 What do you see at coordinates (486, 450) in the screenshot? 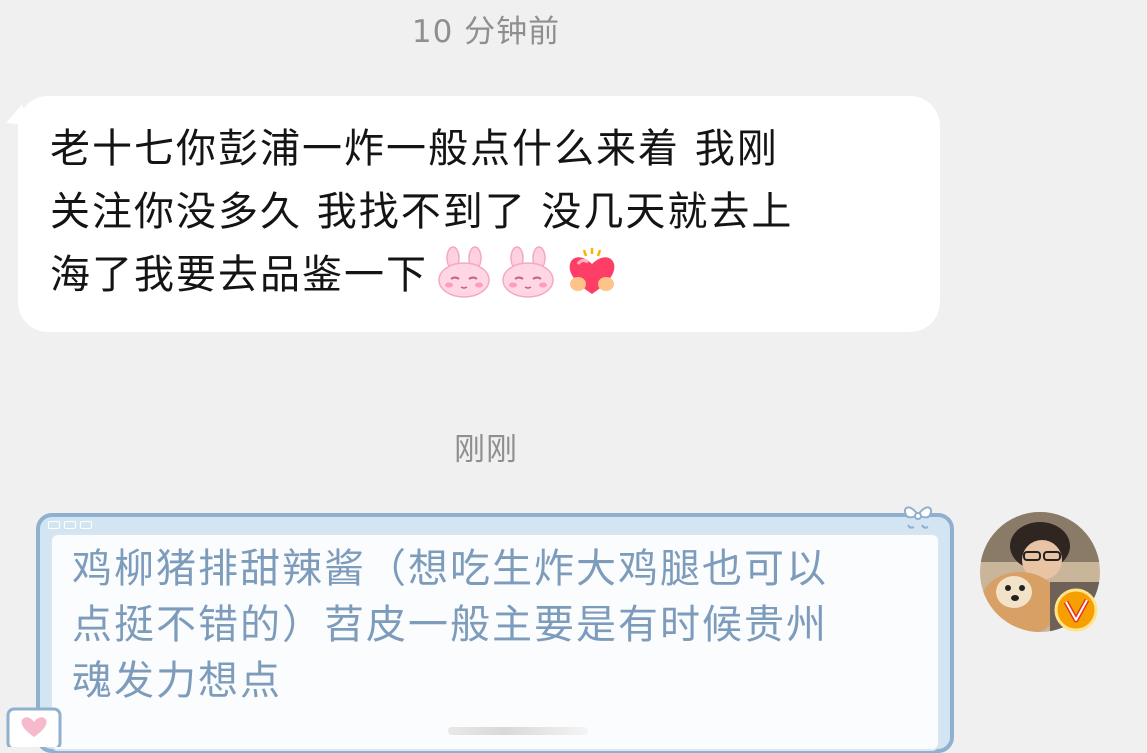
I see `message-timestamp: 刚刚` at bounding box center [486, 450].